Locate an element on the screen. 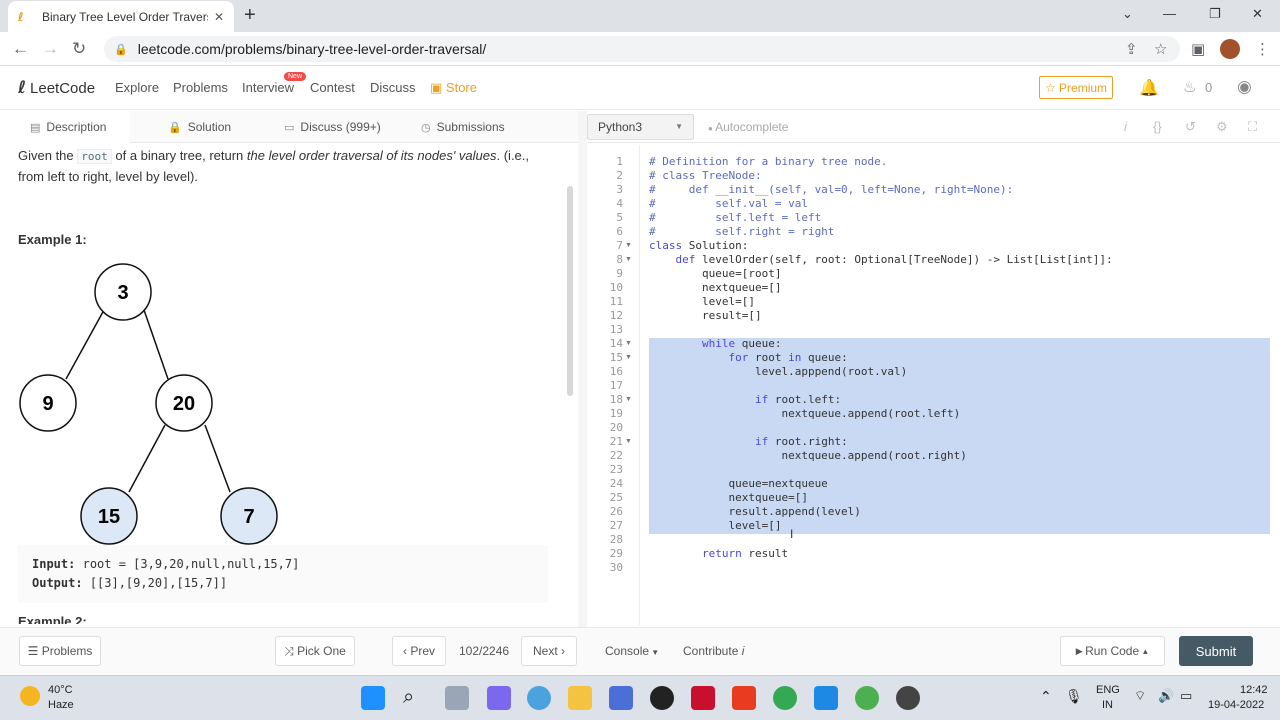 Image resolution: width=1280 pixels, height=720 pixels. task-view-icon is located at coordinates (457, 698).